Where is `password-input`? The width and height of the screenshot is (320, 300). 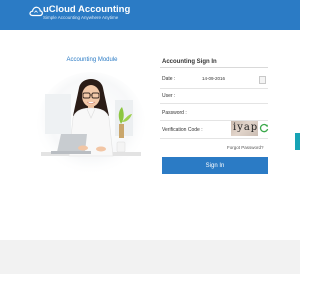
password-input is located at coordinates (233, 112).